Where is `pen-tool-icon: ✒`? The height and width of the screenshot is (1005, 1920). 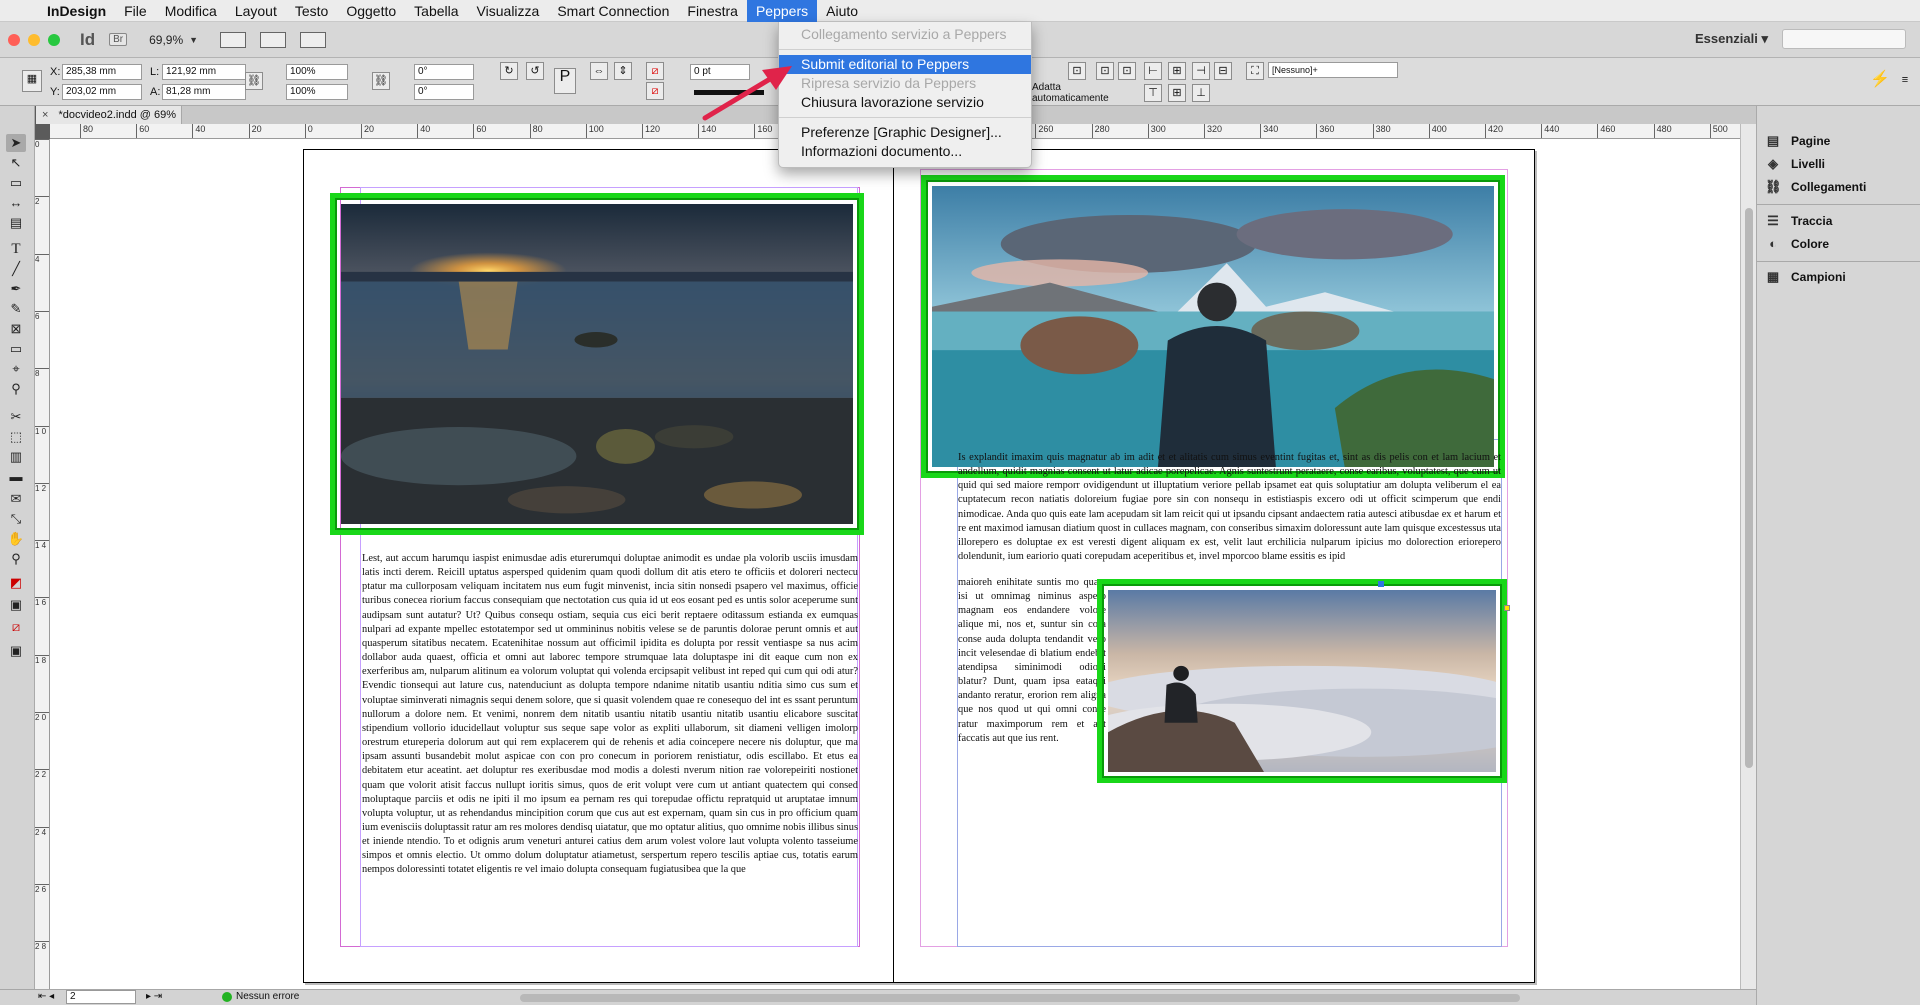 pen-tool-icon: ✒ is located at coordinates (16, 289).